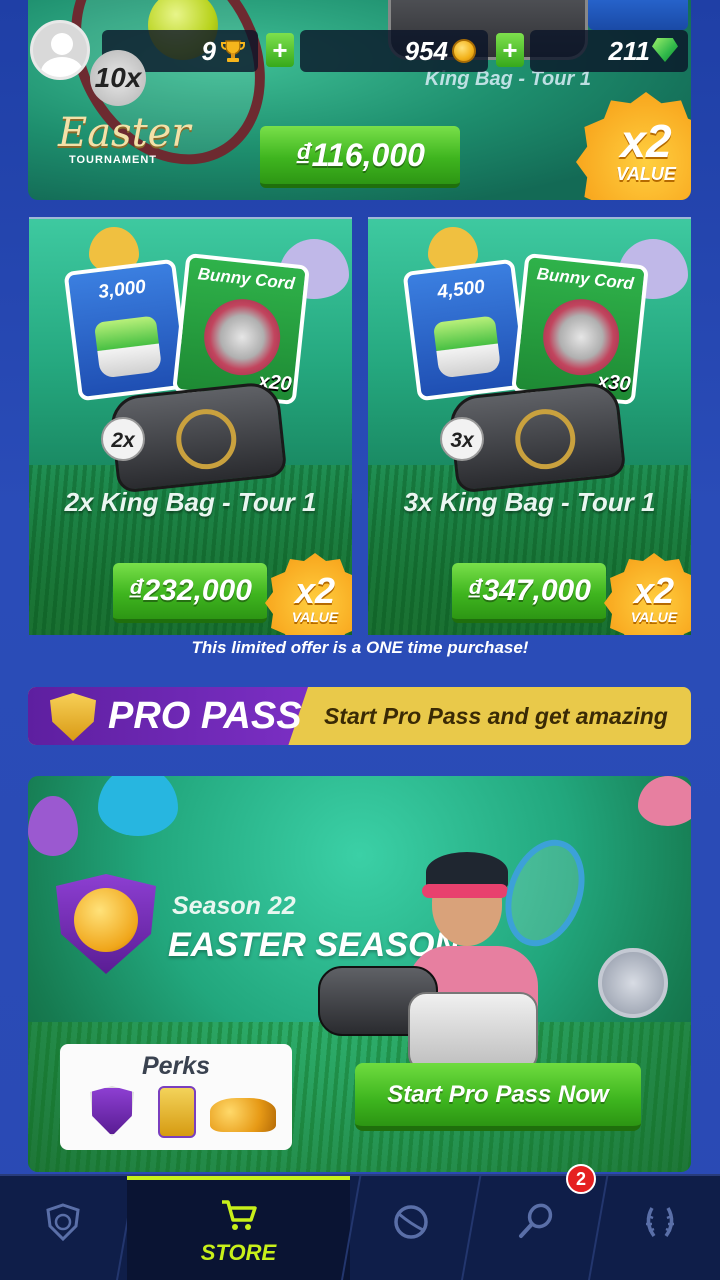 Image resolution: width=720 pixels, height=1280 pixels. I want to click on tab-club, so click(62, 1228).